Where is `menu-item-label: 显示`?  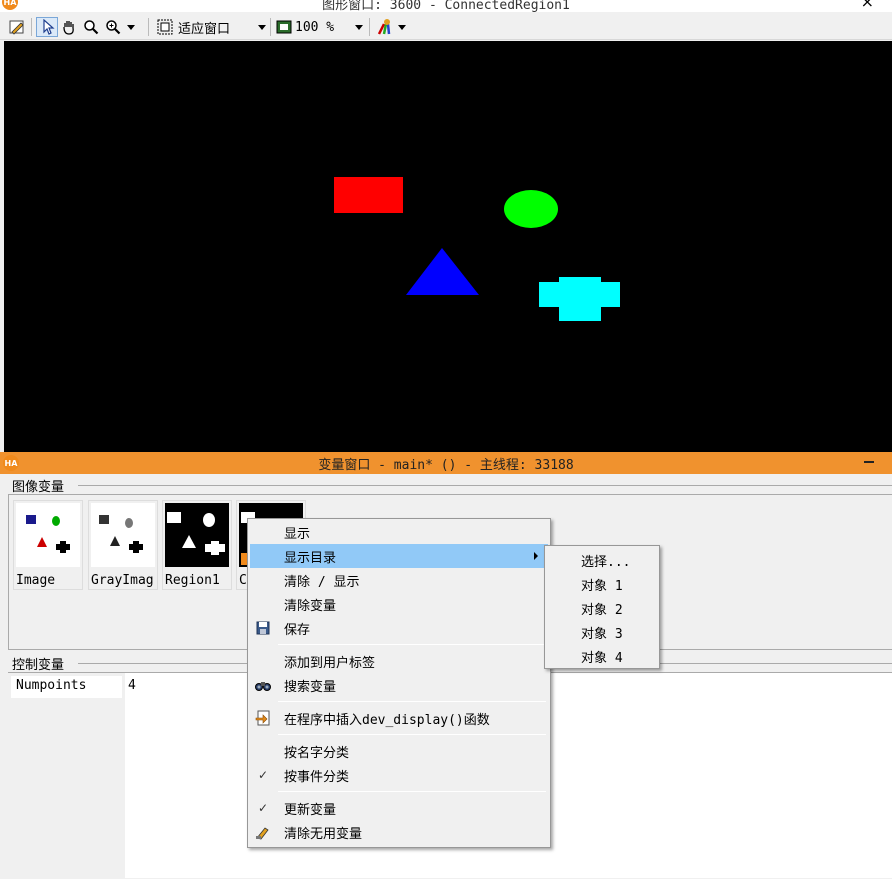 menu-item-label: 显示 is located at coordinates (297, 534).